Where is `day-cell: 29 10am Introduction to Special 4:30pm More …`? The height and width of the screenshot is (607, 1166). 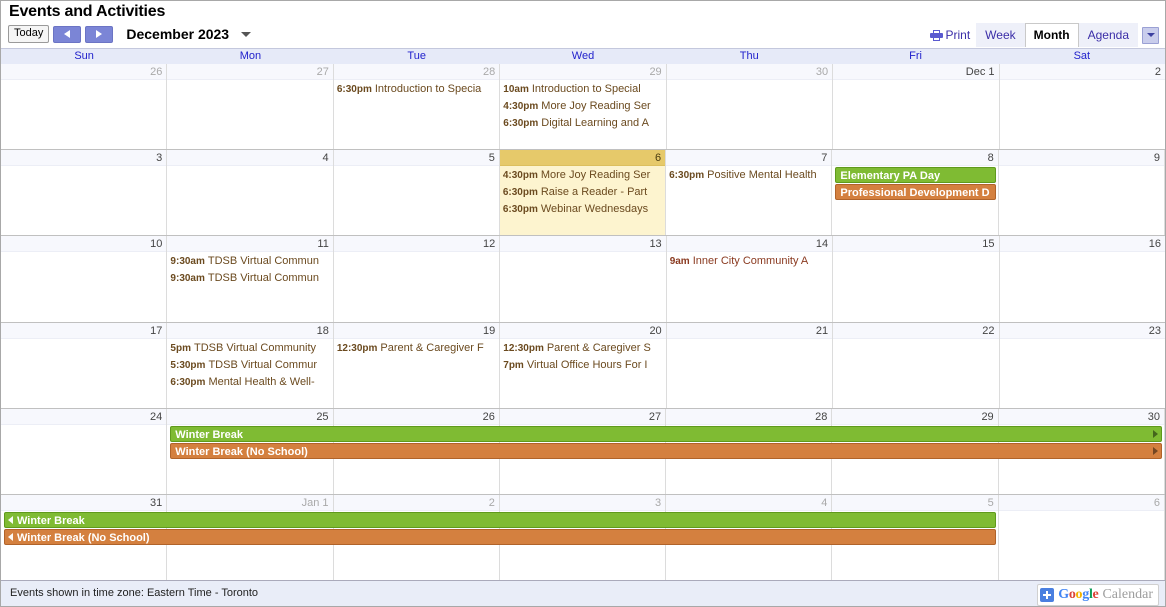
day-cell: 29 10am Introduction to Special 4:30pm More … is located at coordinates (583, 107).